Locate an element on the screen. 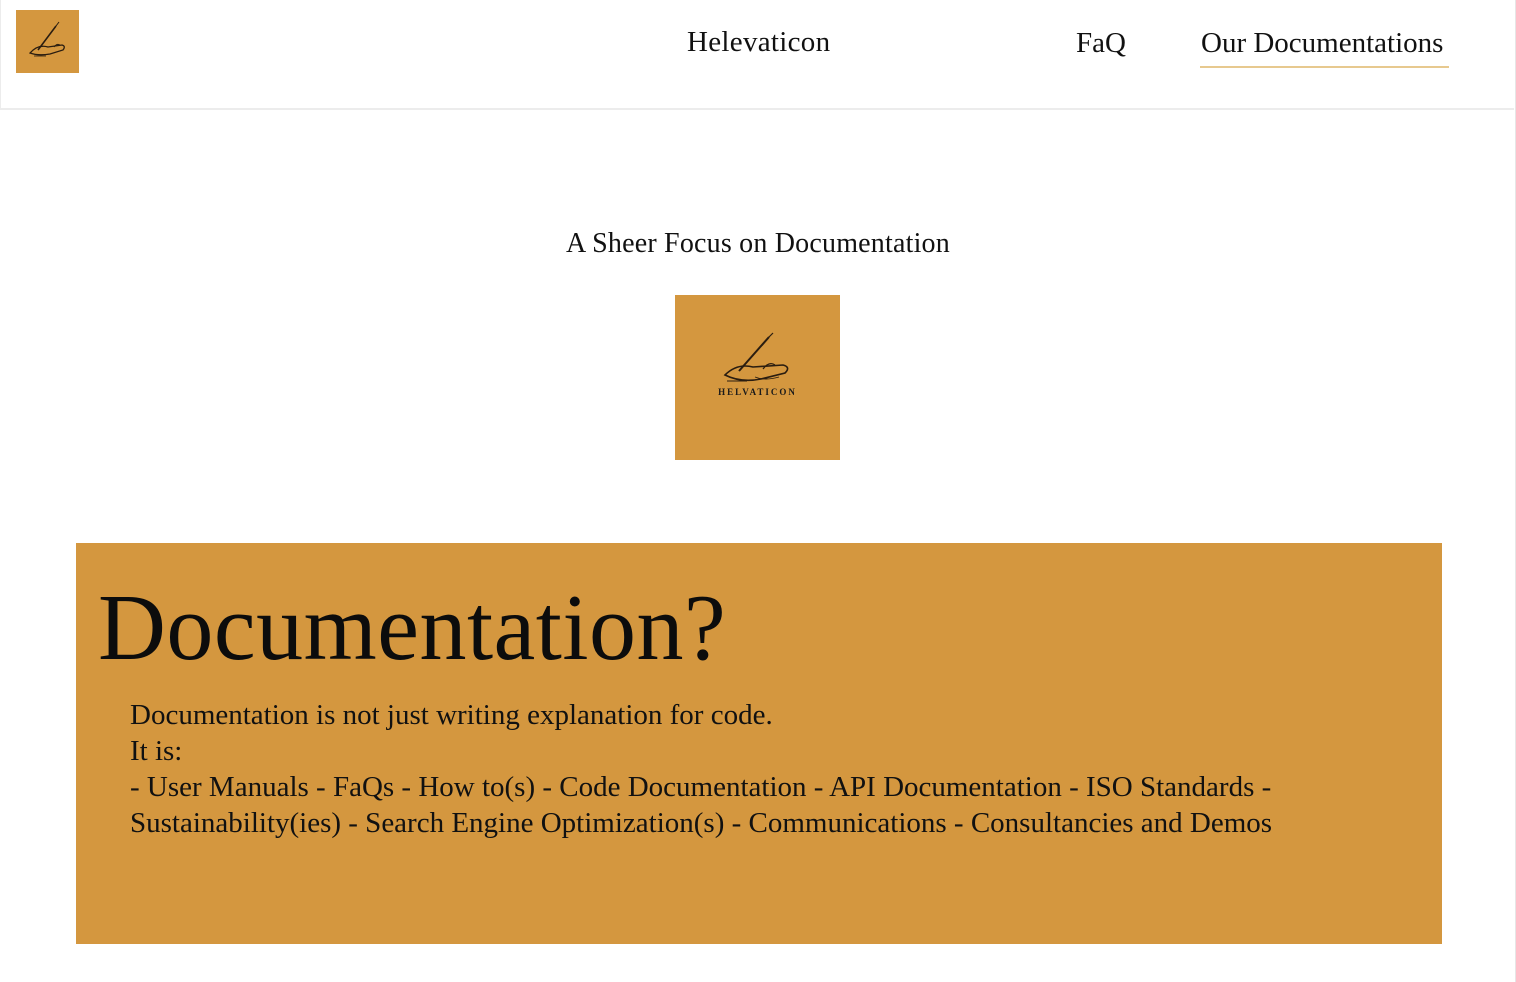 This screenshot has height=982, width=1516. site-header: Helevaticon FaQ Our Documentations is located at coordinates (757, 55).